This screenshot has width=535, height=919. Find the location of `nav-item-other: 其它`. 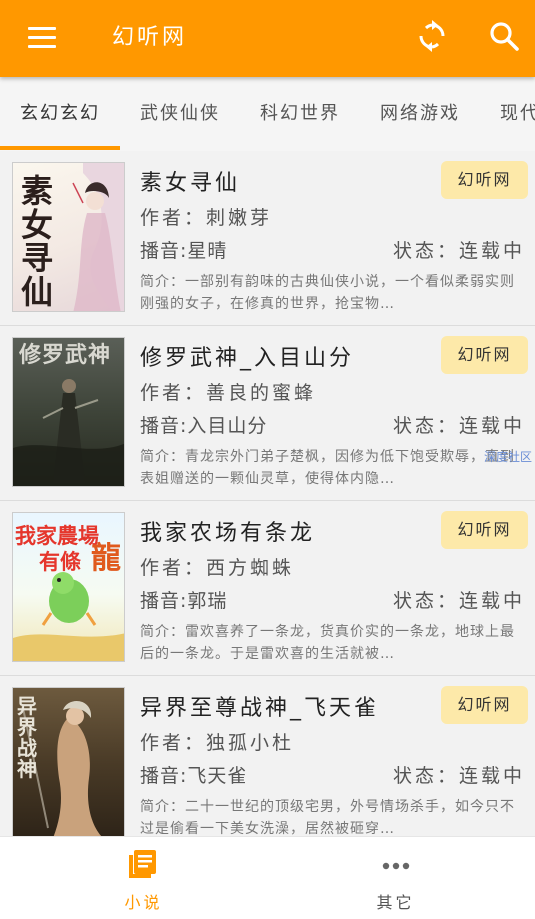

nav-item-other: 其它 is located at coordinates (395, 878).